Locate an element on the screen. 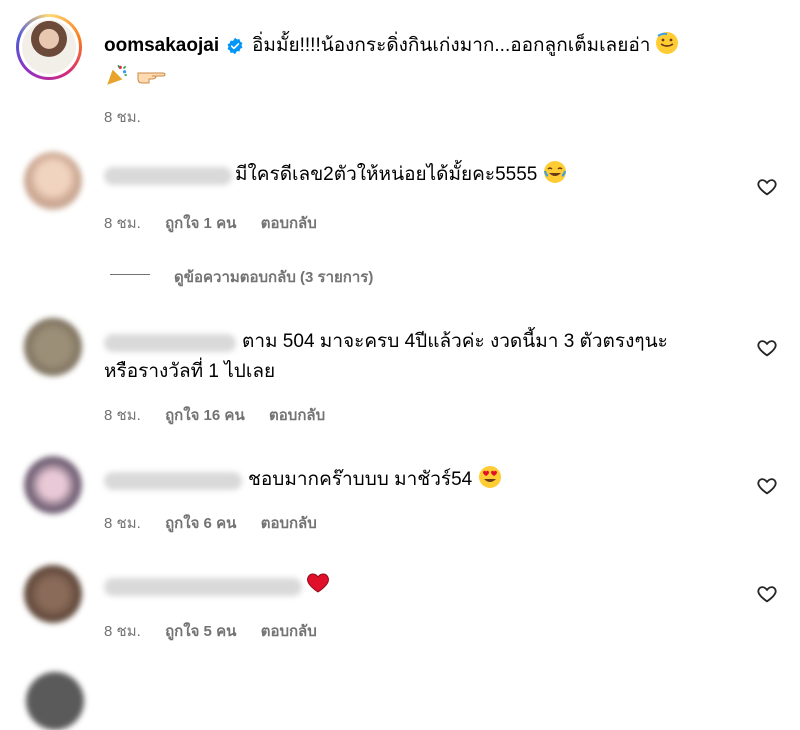 Image resolution: width=800 pixels, height=730 pixels. comment-meta: 8 ชม. ถูกใจ 16 คน ตอบกลับ is located at coordinates (214, 415).